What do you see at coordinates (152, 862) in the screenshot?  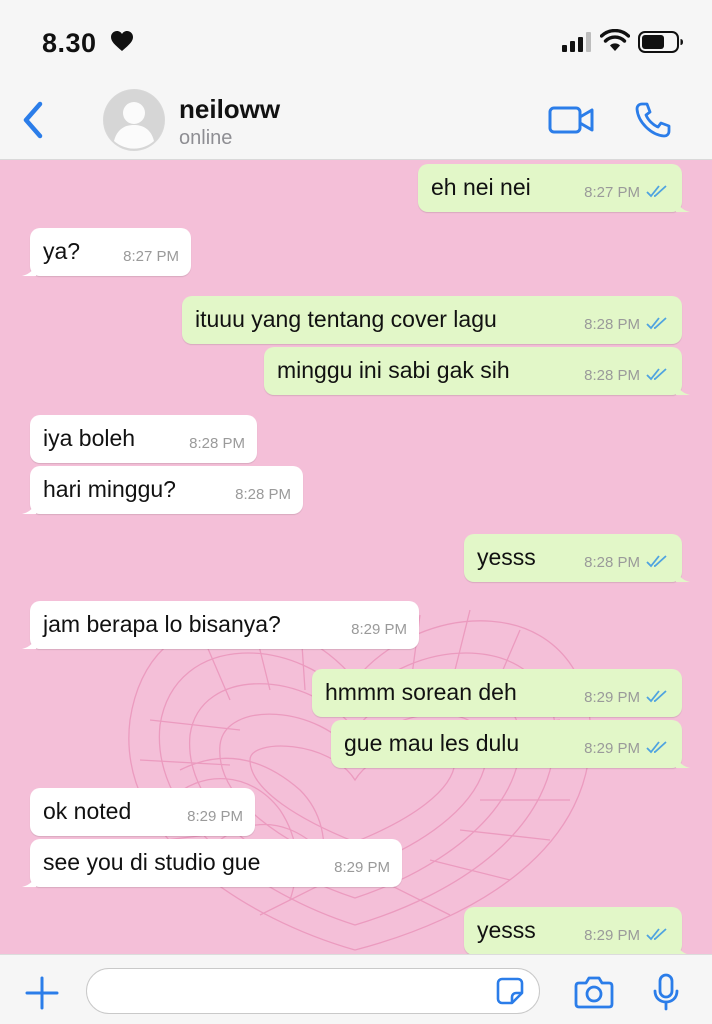 I see `message-text: see you di studio gue` at bounding box center [152, 862].